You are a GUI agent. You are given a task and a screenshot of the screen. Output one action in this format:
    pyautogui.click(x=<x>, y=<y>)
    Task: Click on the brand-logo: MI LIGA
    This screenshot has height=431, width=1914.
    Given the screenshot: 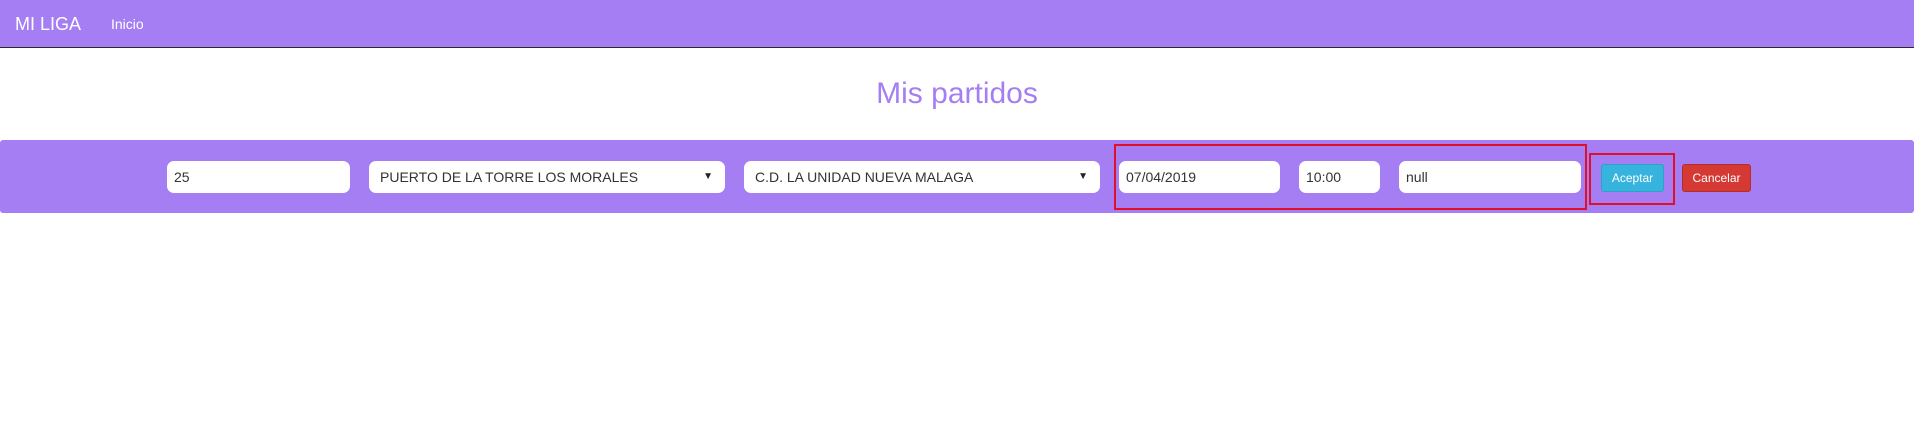 What is the action you would take?
    pyautogui.click(x=48, y=24)
    